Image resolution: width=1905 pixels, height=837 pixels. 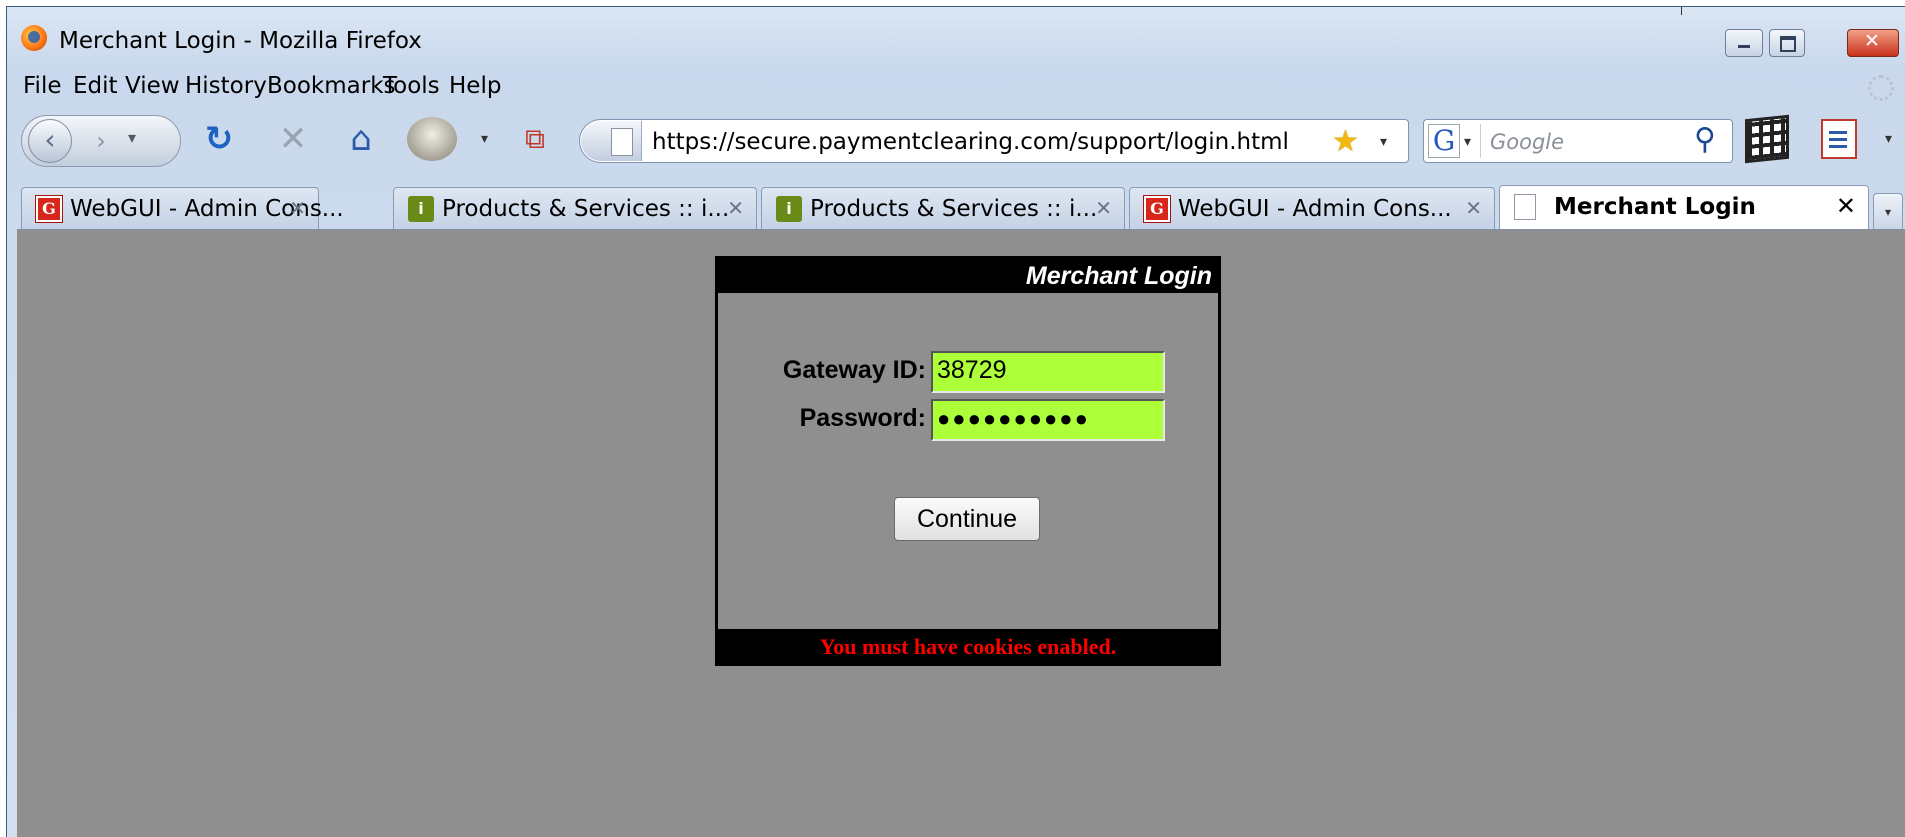 I want to click on continue-button: Continue, so click(x=967, y=519).